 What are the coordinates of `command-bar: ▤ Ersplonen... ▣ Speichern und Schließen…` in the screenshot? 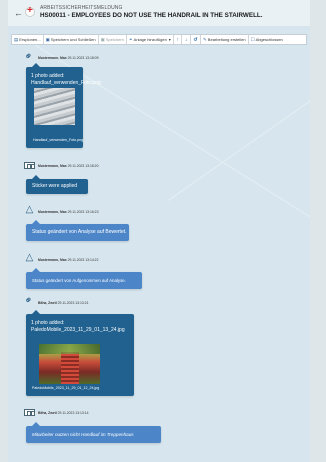 It's located at (159, 39).